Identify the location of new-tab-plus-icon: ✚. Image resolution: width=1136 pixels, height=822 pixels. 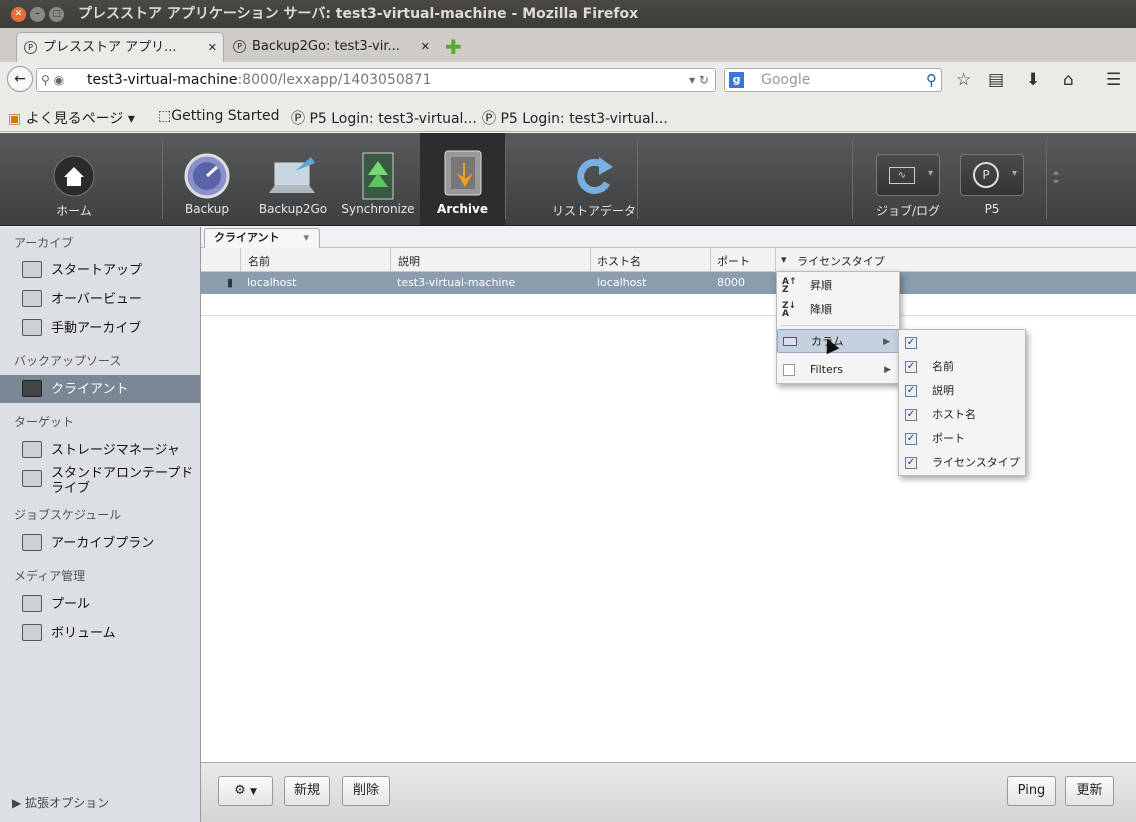
(453, 47).